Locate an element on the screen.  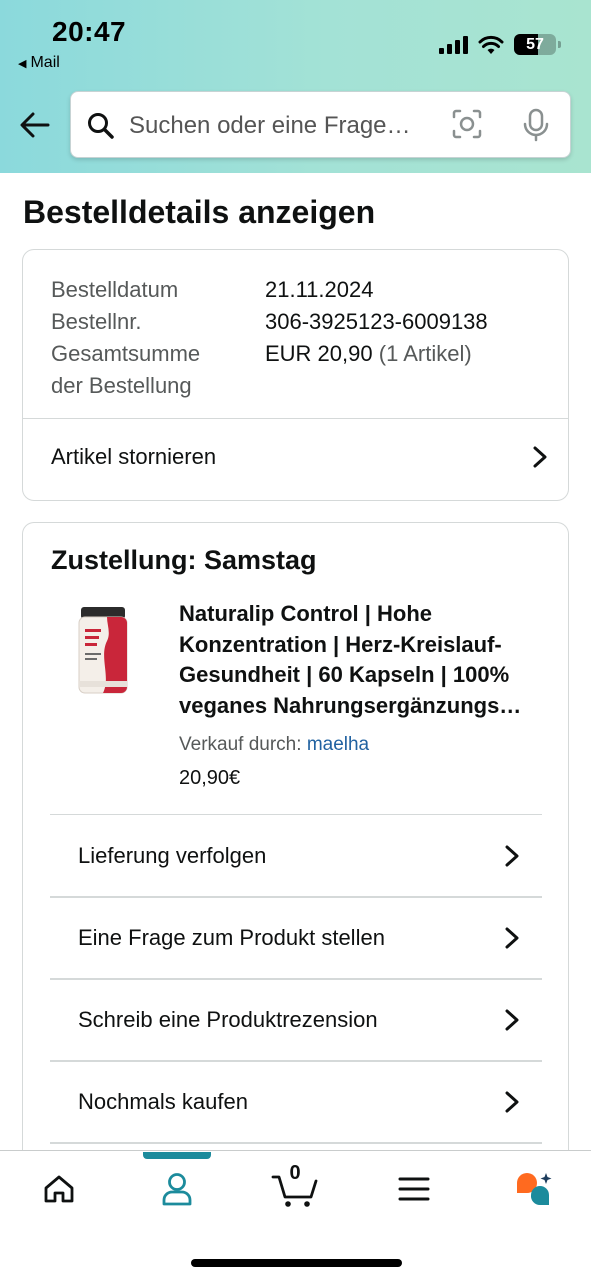
track-delivery-button: Lieferung verfolgen is located at coordinates (296, 855).